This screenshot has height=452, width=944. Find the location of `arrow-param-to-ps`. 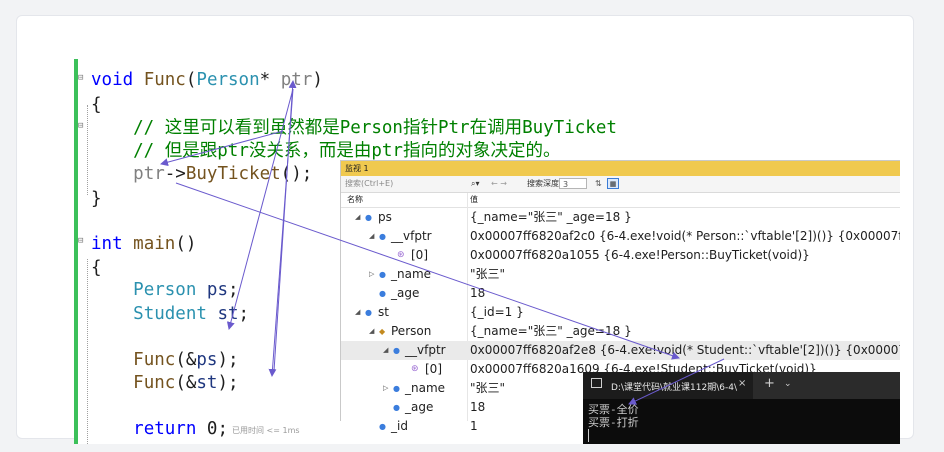

arrow-param-to-ps is located at coordinates (260, 209).